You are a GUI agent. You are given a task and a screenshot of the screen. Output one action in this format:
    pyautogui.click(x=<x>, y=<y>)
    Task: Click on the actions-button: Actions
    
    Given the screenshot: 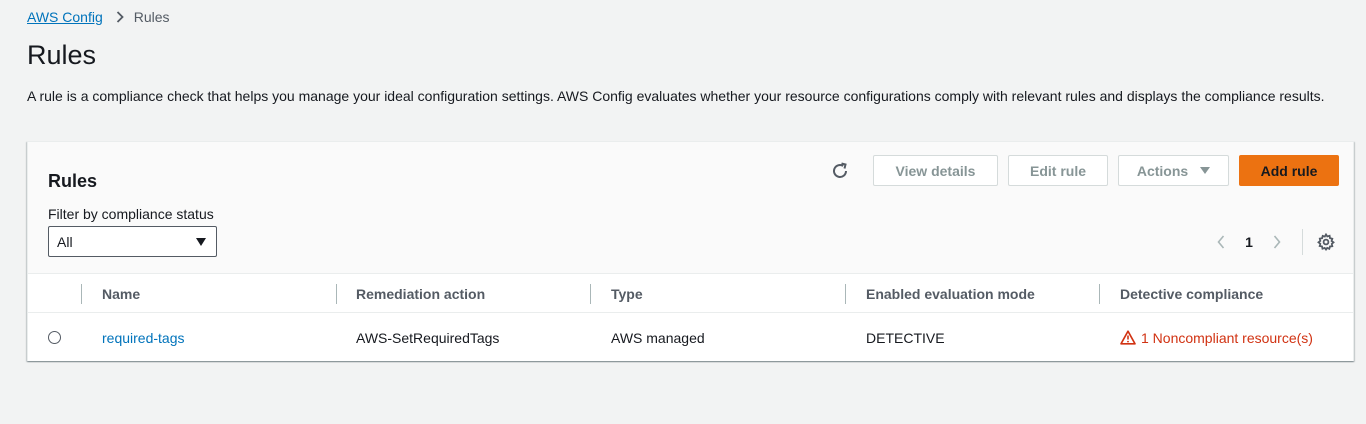 What is the action you would take?
    pyautogui.click(x=1173, y=170)
    